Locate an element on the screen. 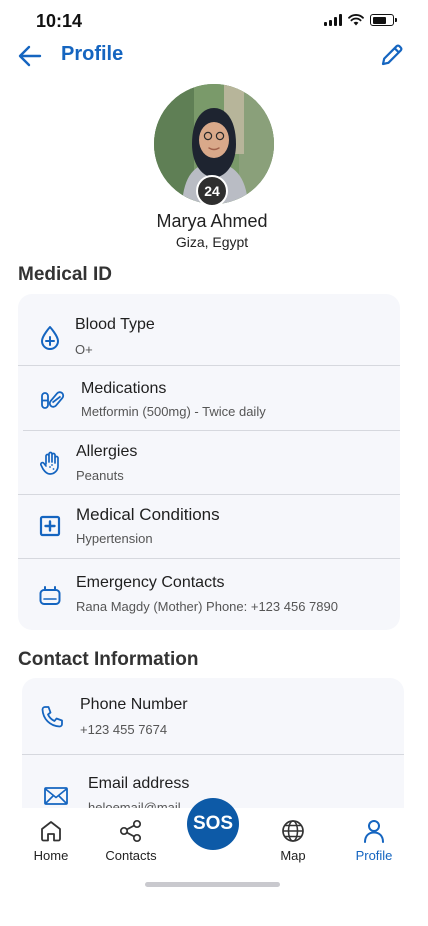 The height and width of the screenshot is (926, 428). back-arrow-icon is located at coordinates (30, 56).